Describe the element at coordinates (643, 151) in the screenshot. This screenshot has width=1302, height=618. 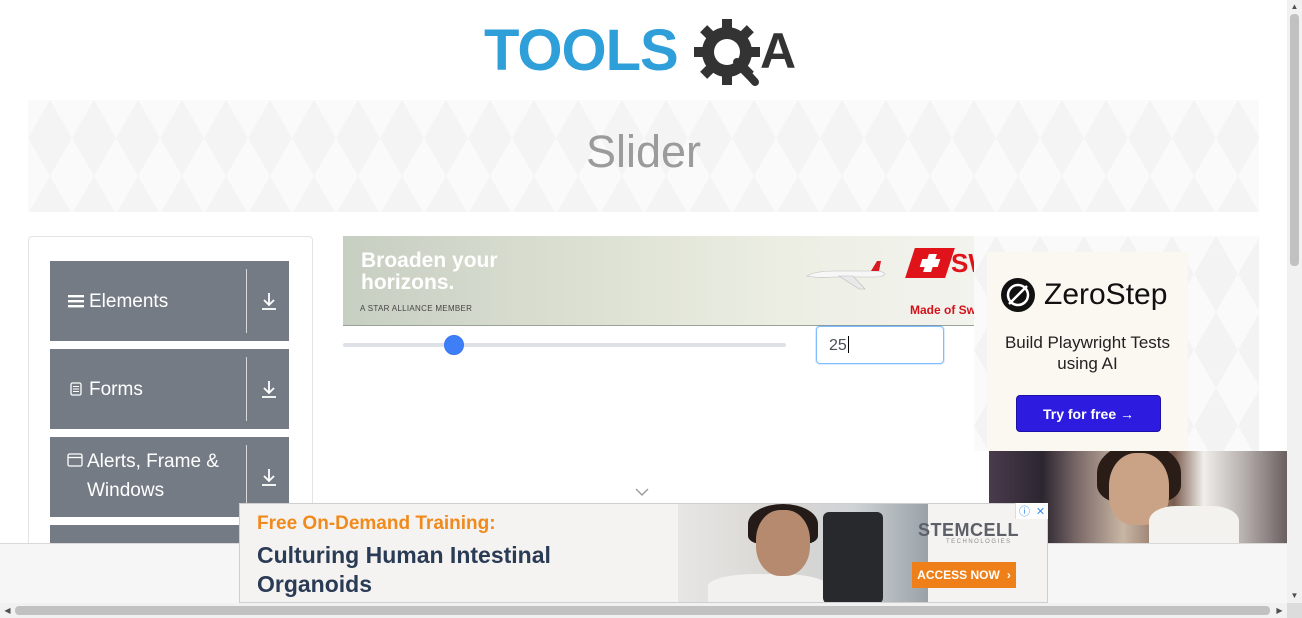
I see `page-title: Slider` at that location.